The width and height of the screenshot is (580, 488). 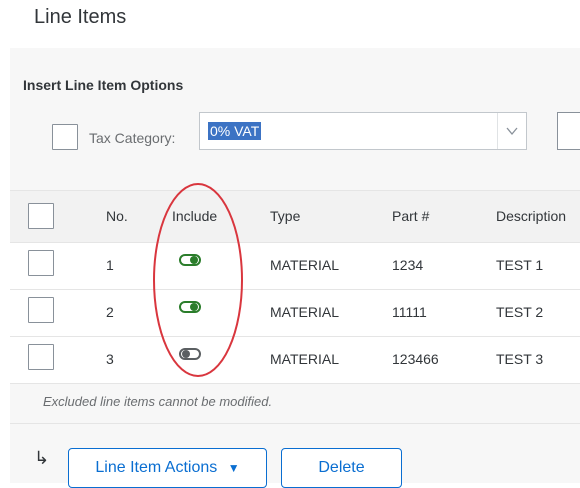 What do you see at coordinates (409, 312) in the screenshot?
I see `row-part: 11111` at bounding box center [409, 312].